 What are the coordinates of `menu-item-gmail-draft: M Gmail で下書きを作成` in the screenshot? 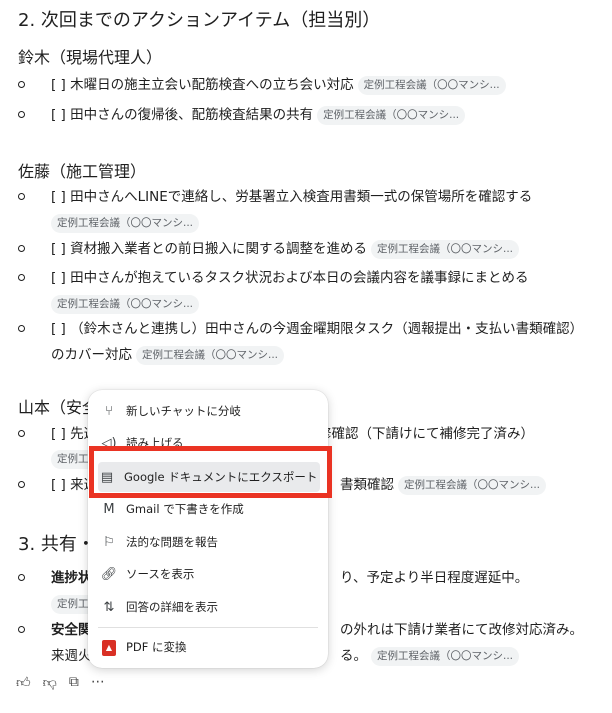 It's located at (209, 509).